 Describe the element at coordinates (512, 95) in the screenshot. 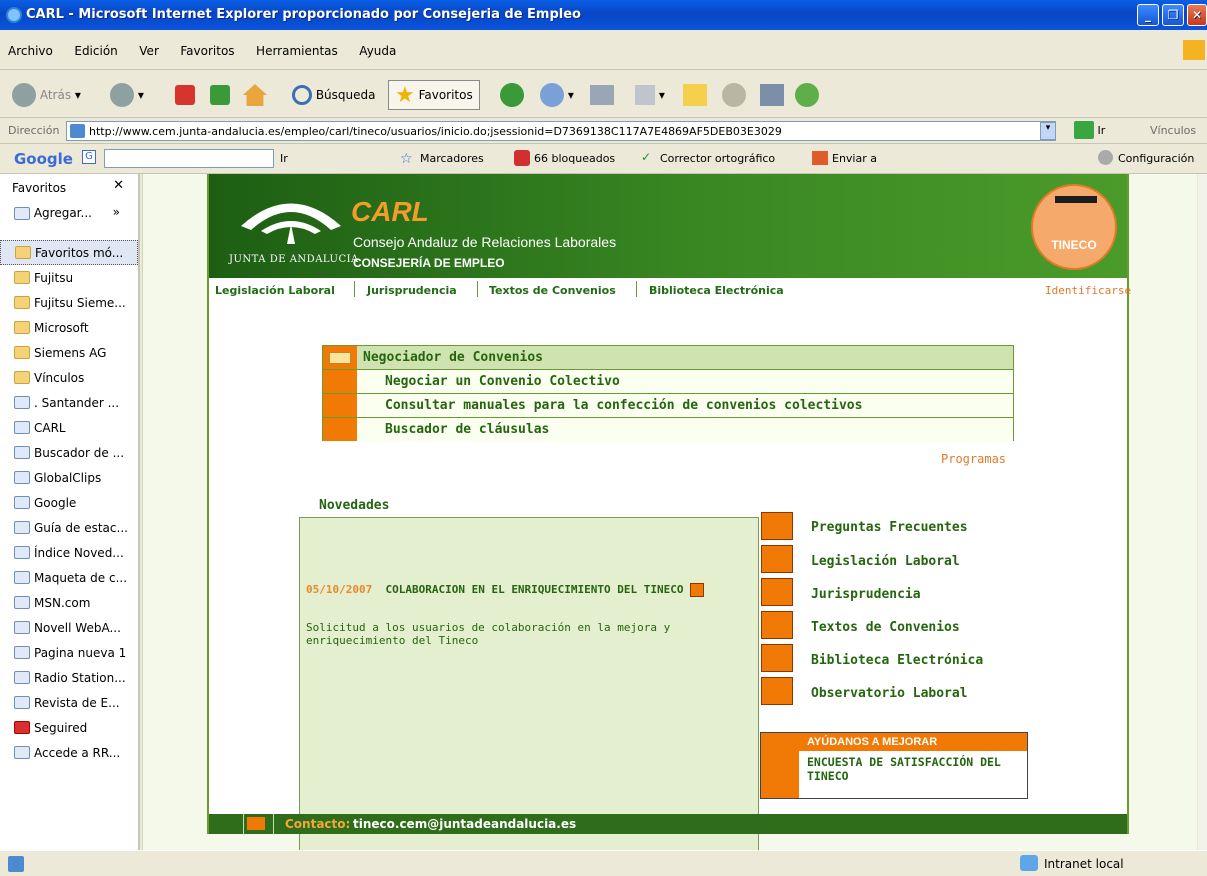

I see `history-button` at that location.